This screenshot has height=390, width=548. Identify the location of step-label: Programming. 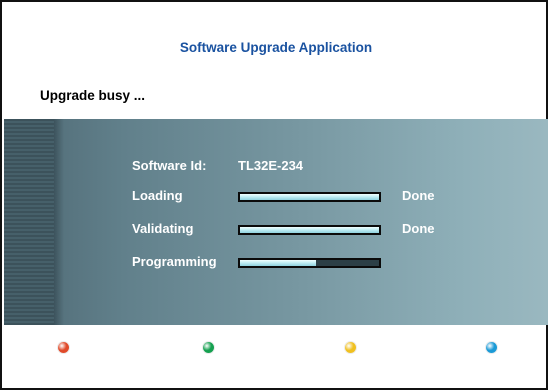
(174, 261).